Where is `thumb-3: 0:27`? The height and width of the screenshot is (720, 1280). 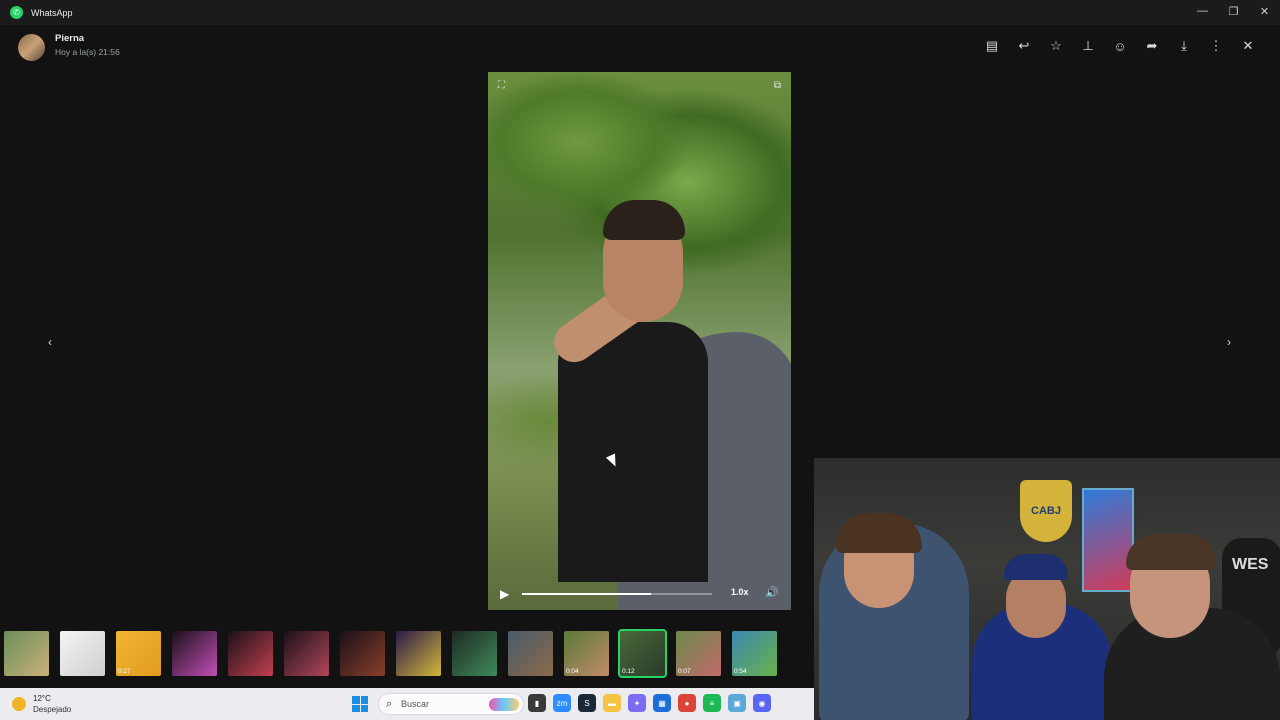 thumb-3: 0:27 is located at coordinates (138, 653).